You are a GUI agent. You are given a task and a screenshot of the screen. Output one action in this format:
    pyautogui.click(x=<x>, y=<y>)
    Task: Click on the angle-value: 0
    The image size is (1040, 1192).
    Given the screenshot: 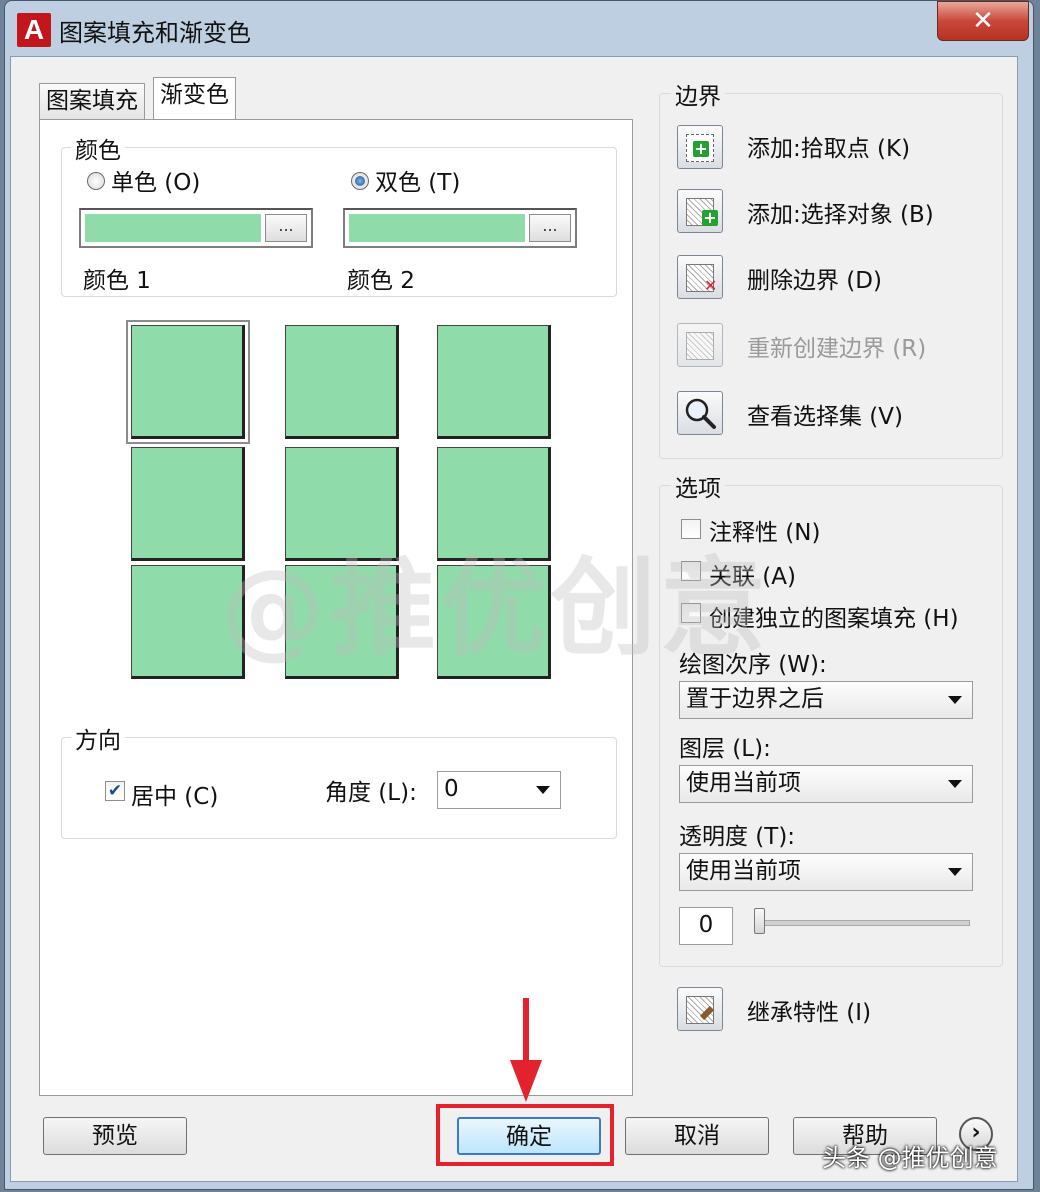 What is the action you would take?
    pyautogui.click(x=451, y=789)
    